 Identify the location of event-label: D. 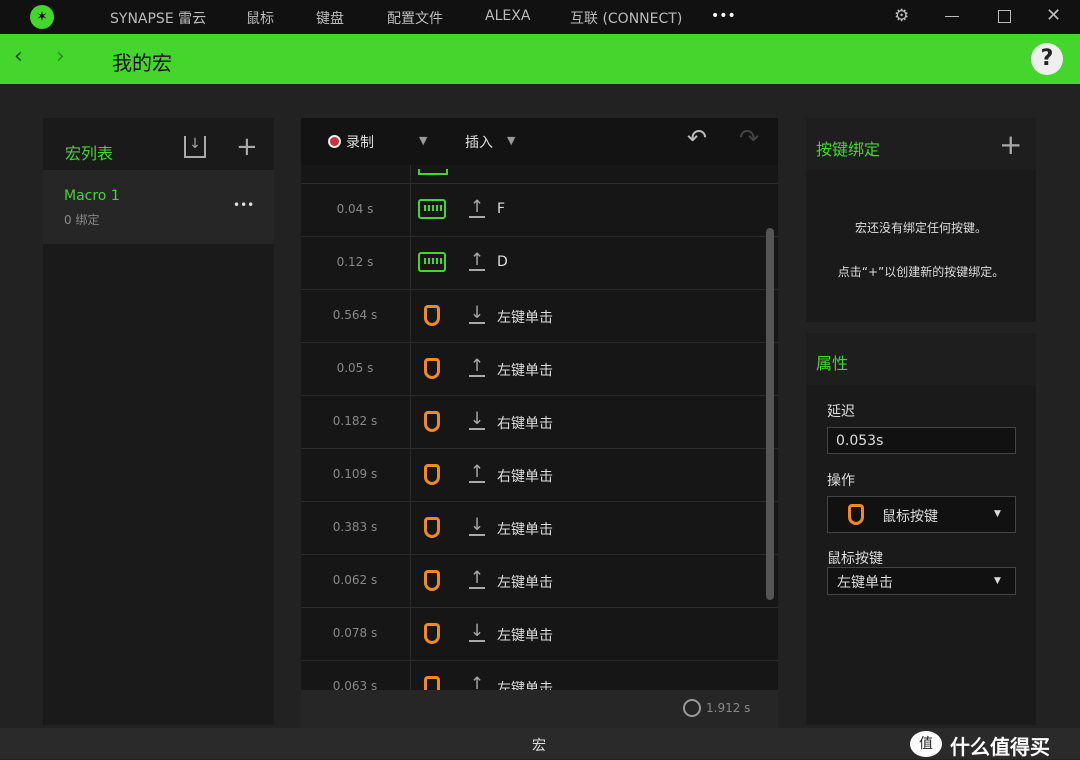
(502, 262).